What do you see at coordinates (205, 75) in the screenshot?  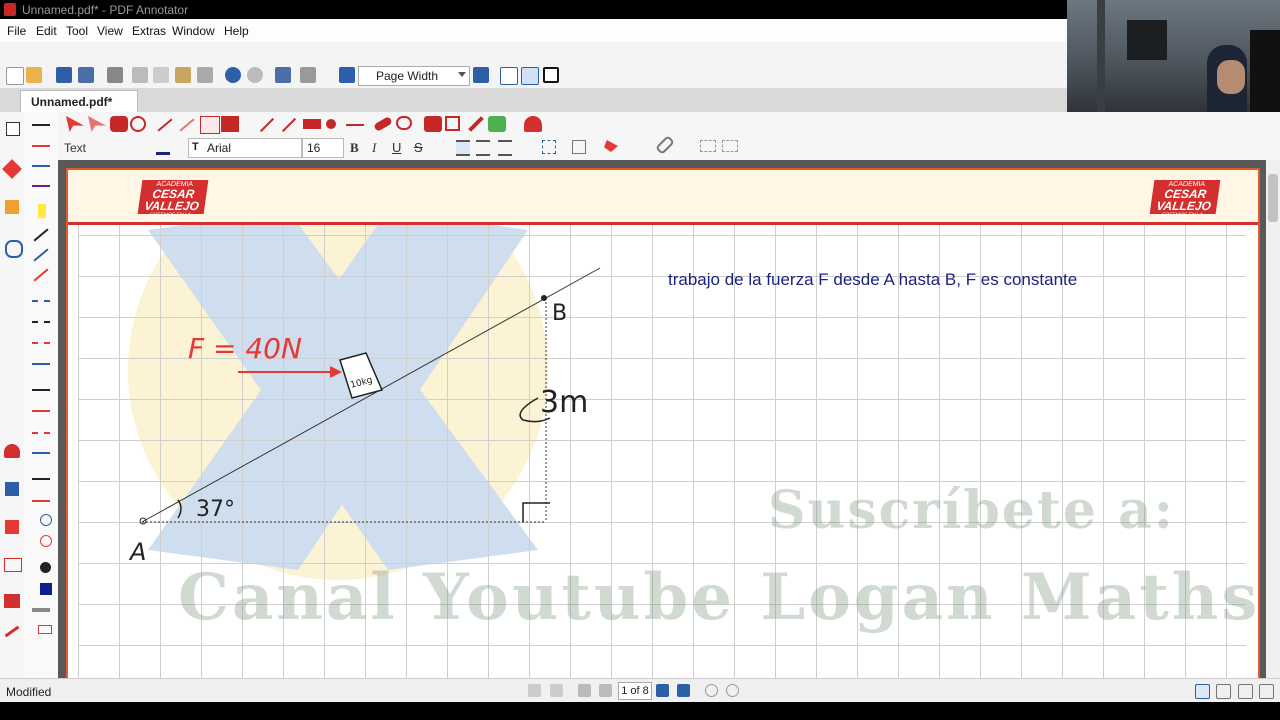 I see `delete-icon` at bounding box center [205, 75].